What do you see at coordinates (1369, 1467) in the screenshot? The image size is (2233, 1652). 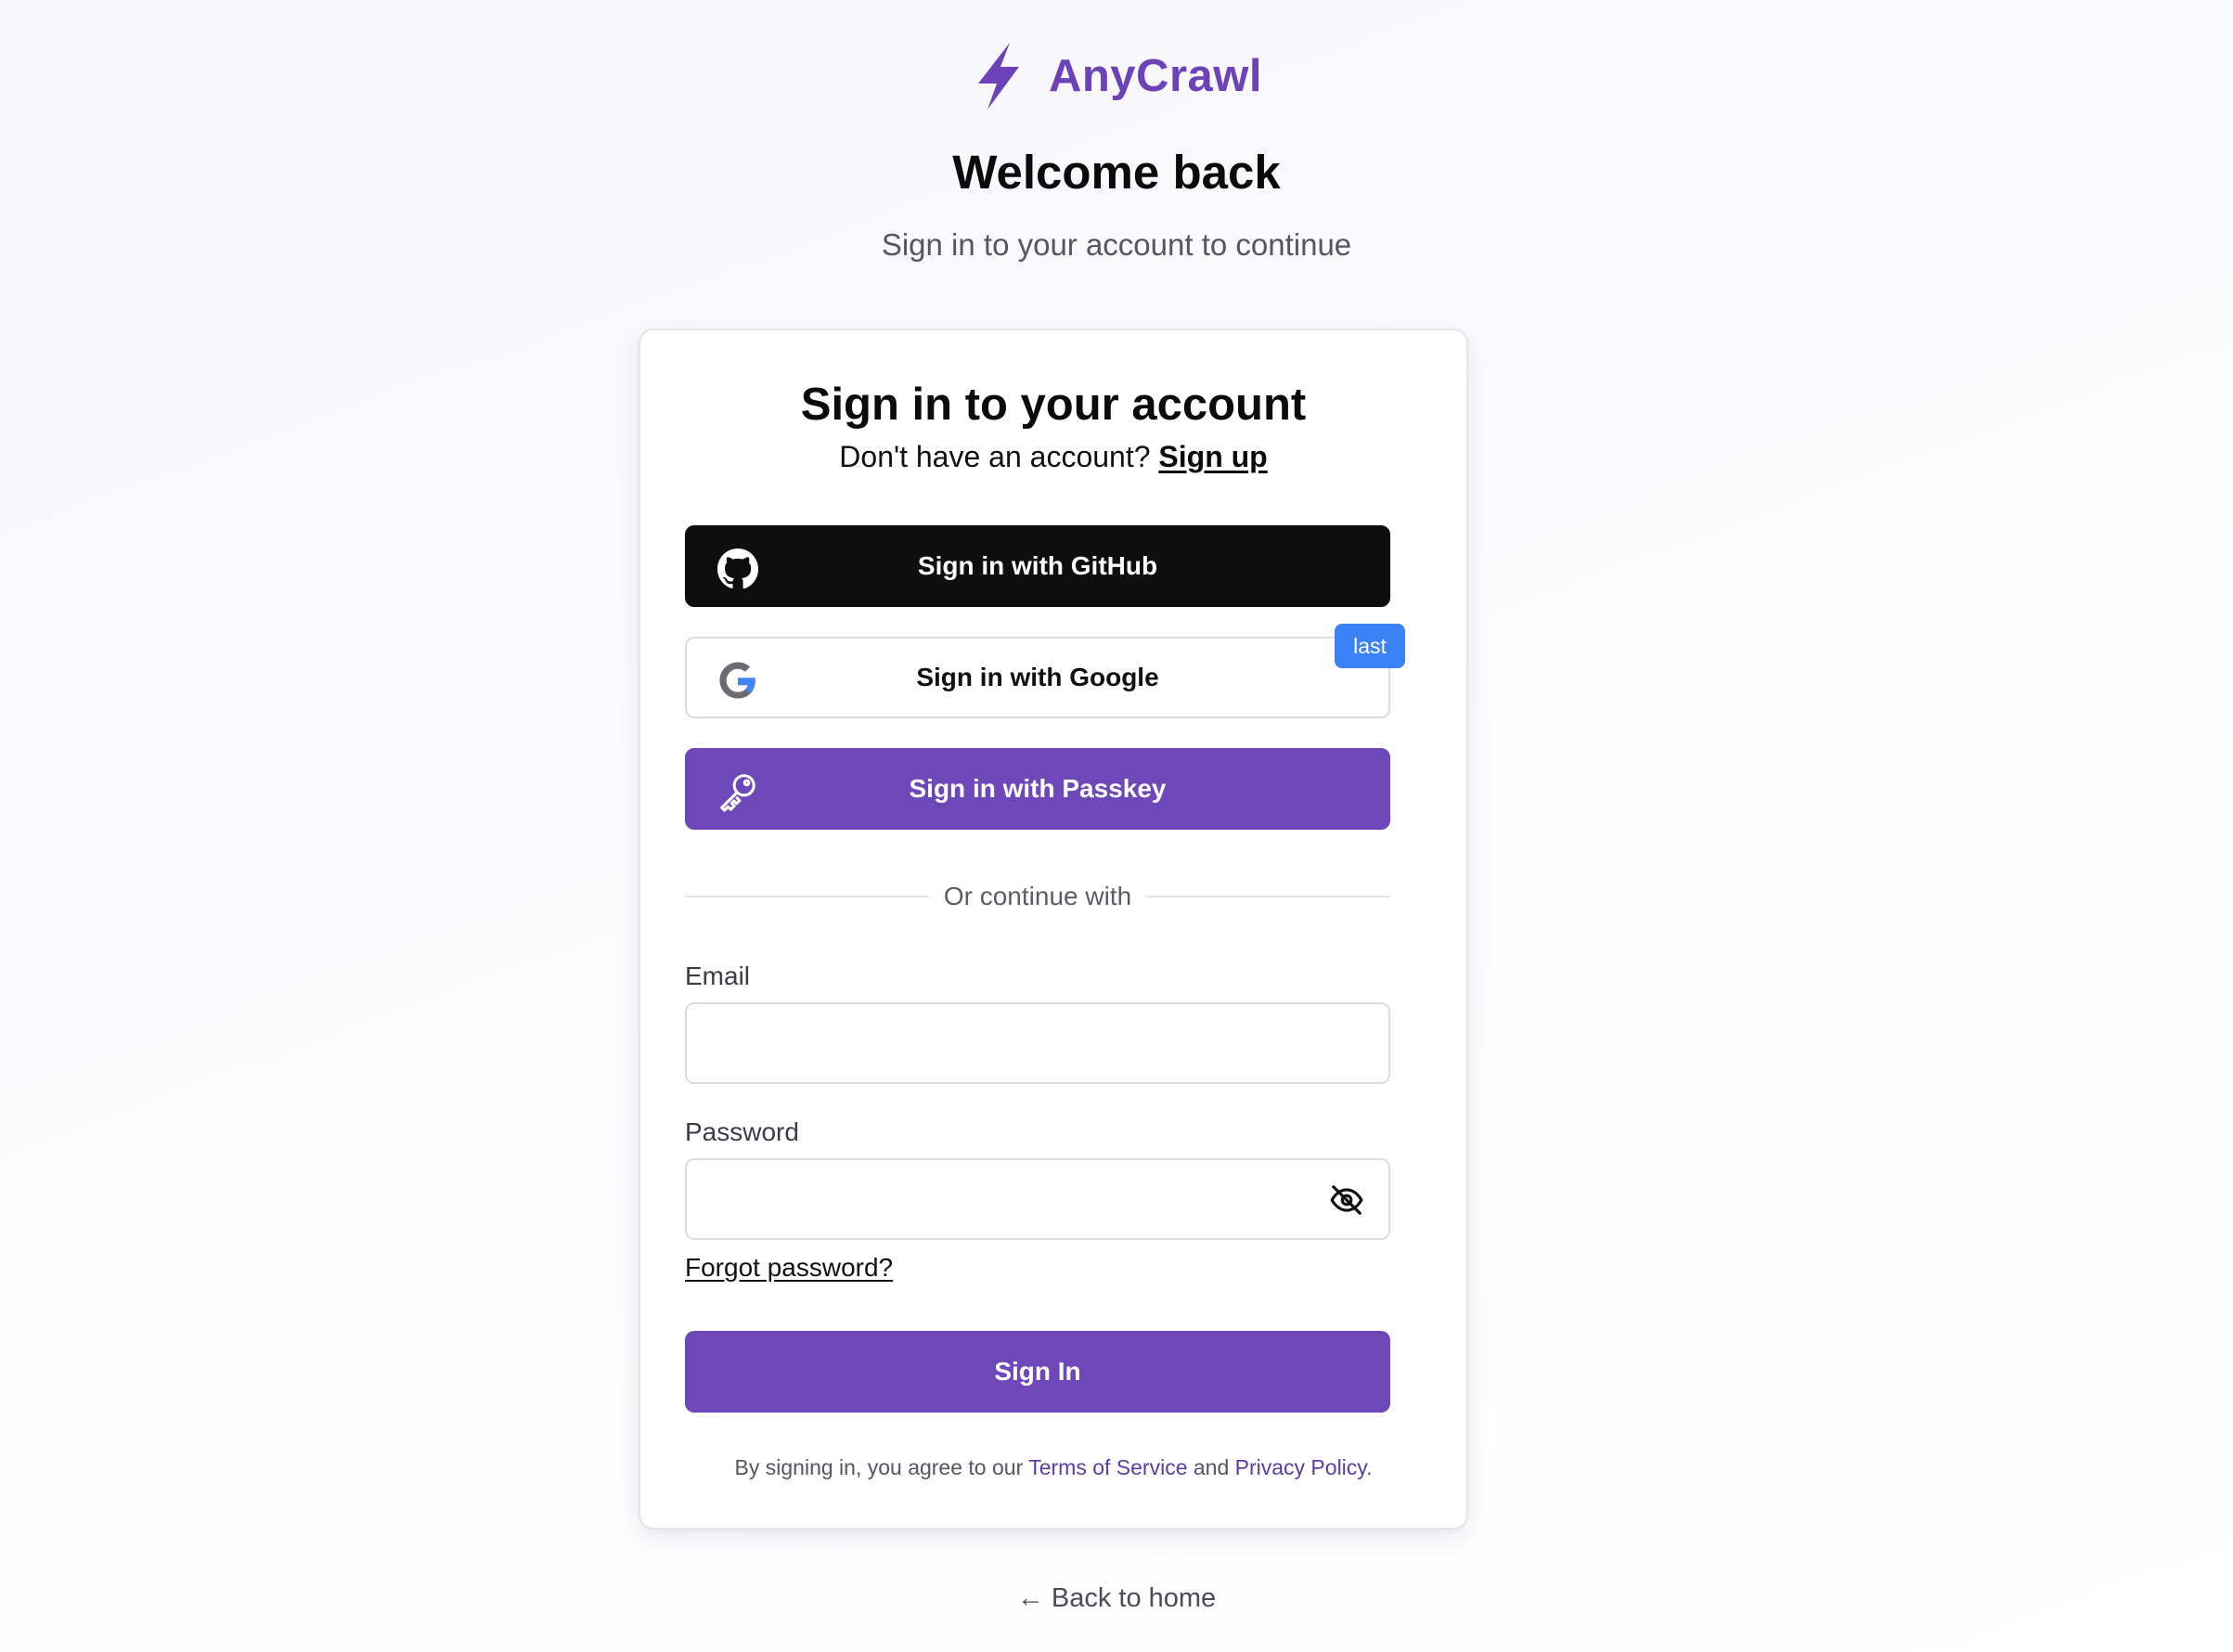 I see `terms-suffix: .` at bounding box center [1369, 1467].